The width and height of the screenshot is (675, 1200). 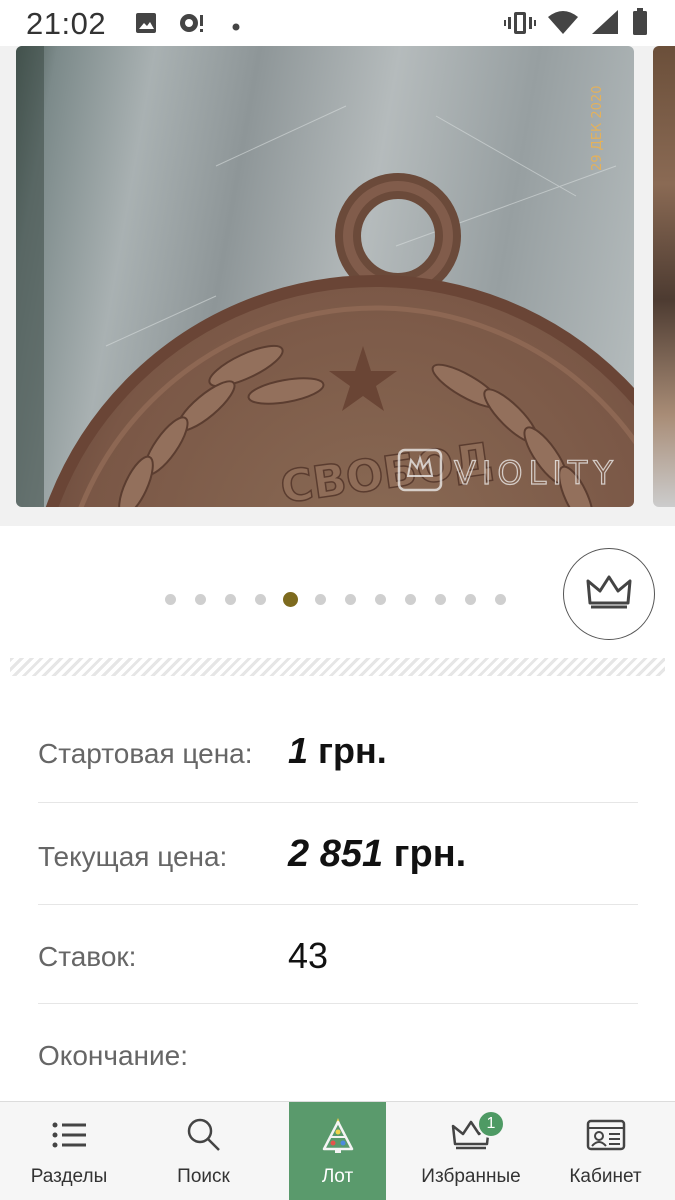 I want to click on bottom-navigation: Разделы Поиск Лот 1 Избранные Кабинет, so click(x=337, y=1150).